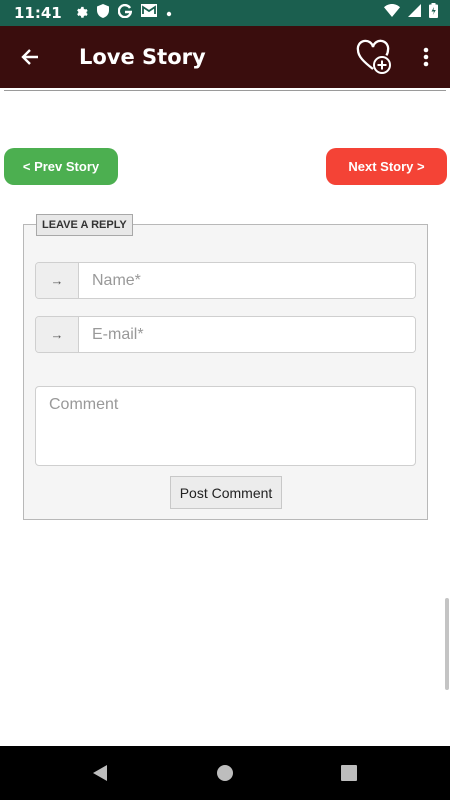  I want to click on status-time: 11:41, so click(38, 13).